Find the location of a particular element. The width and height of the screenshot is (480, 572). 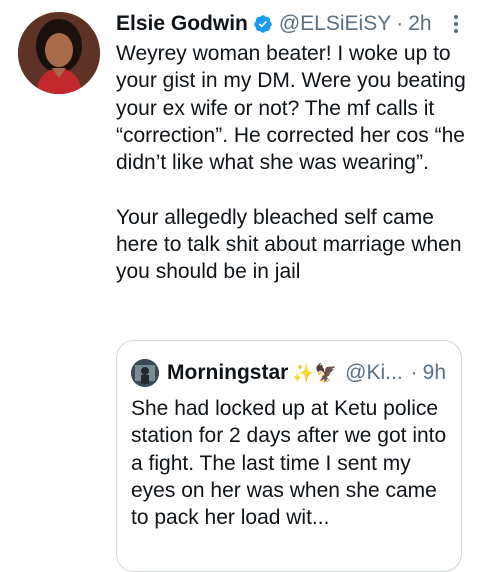

quoted-author-avatar is located at coordinates (145, 373).